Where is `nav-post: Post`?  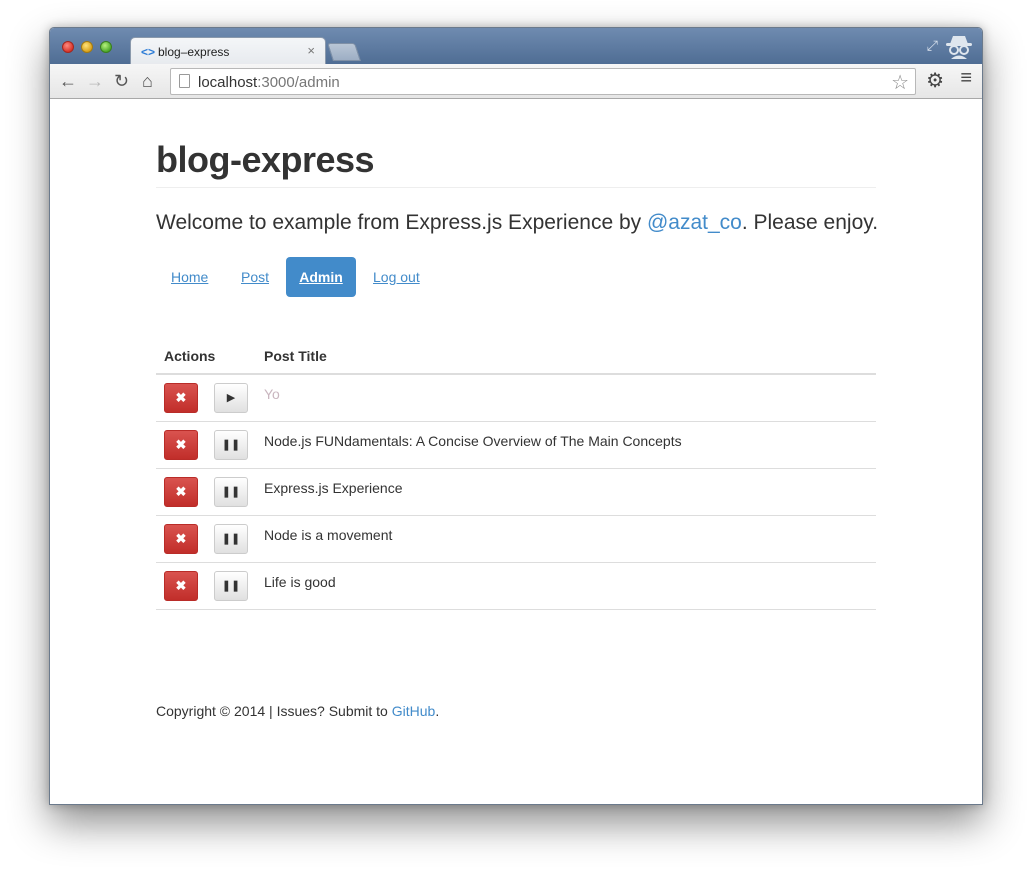 nav-post: Post is located at coordinates (255, 277).